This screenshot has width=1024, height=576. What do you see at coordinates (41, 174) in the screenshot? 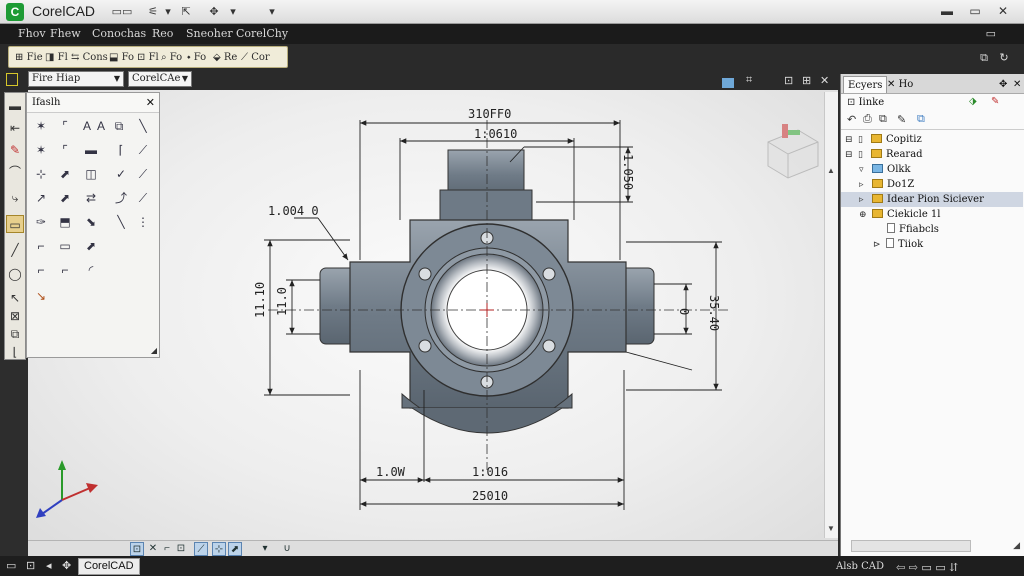
I see `snap-tool-icon: ⊹` at bounding box center [41, 174].